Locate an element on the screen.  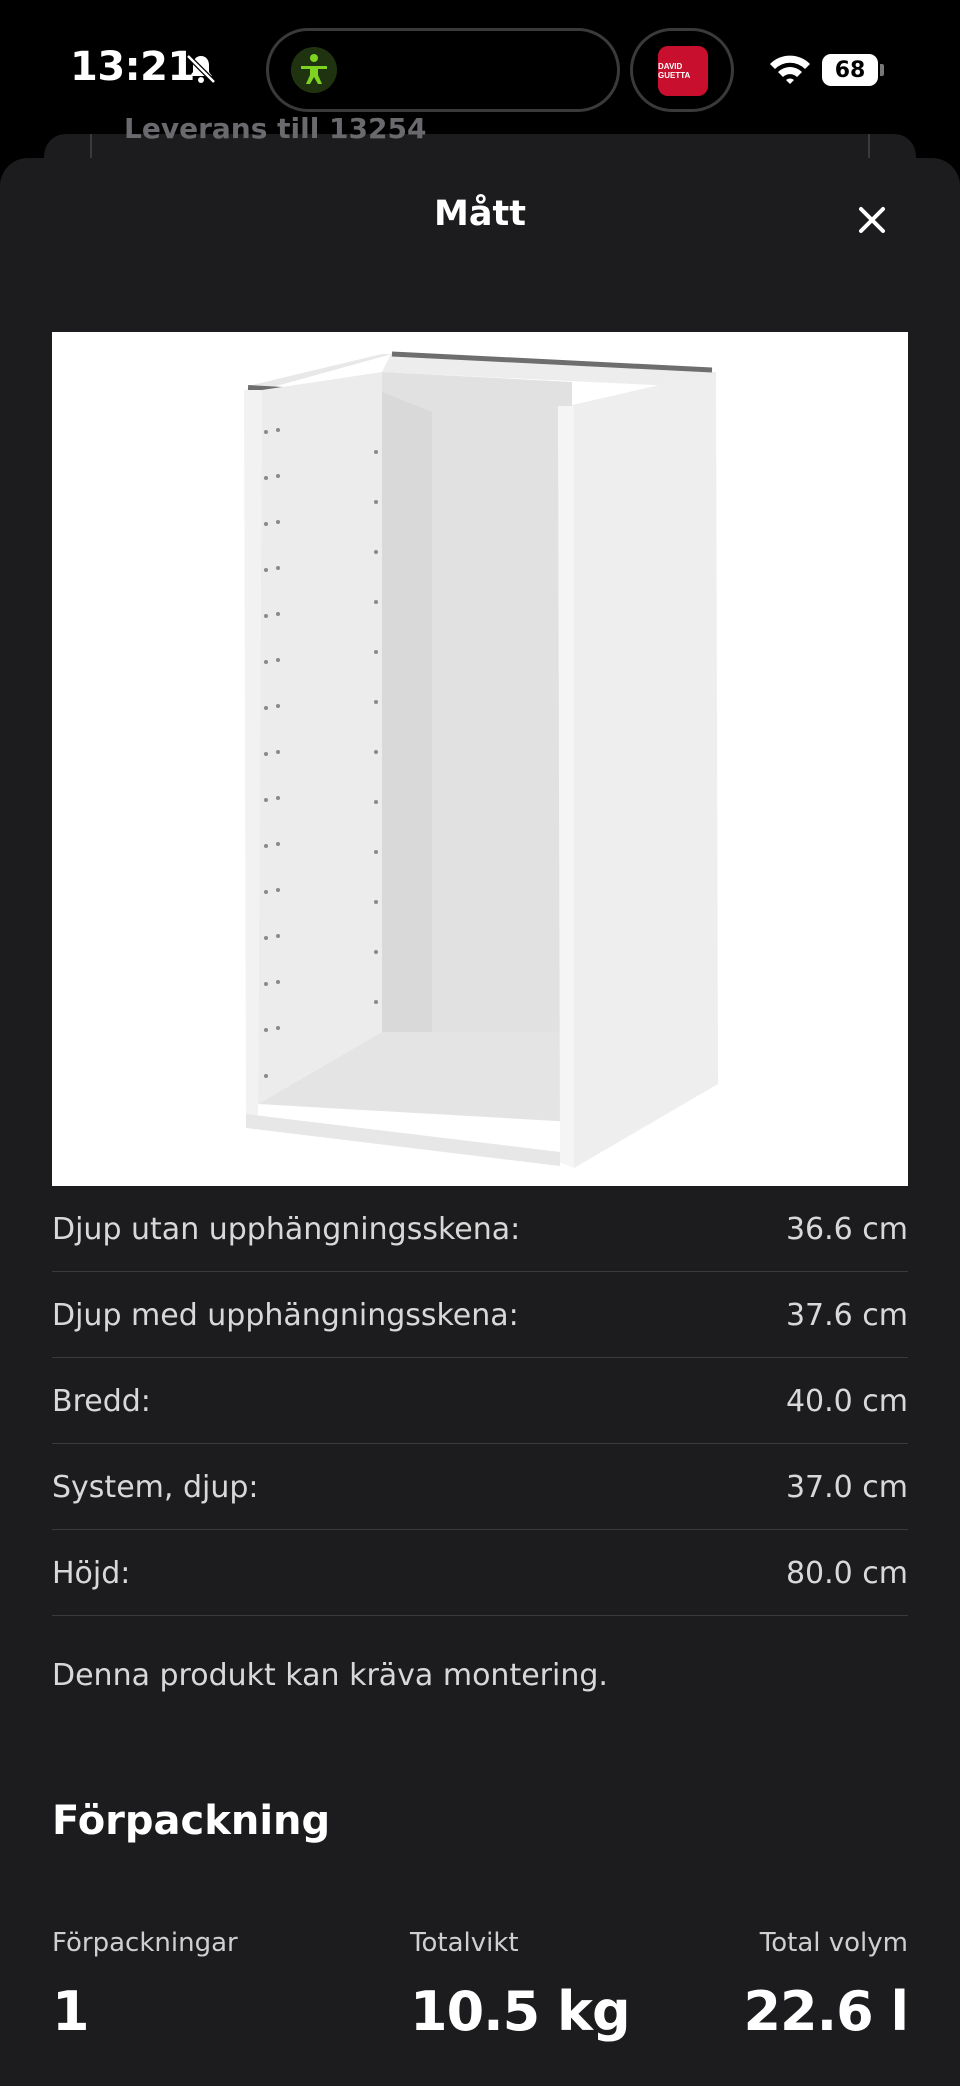
spec-row: Bredd: 40.0 cm is located at coordinates (480, 1401).